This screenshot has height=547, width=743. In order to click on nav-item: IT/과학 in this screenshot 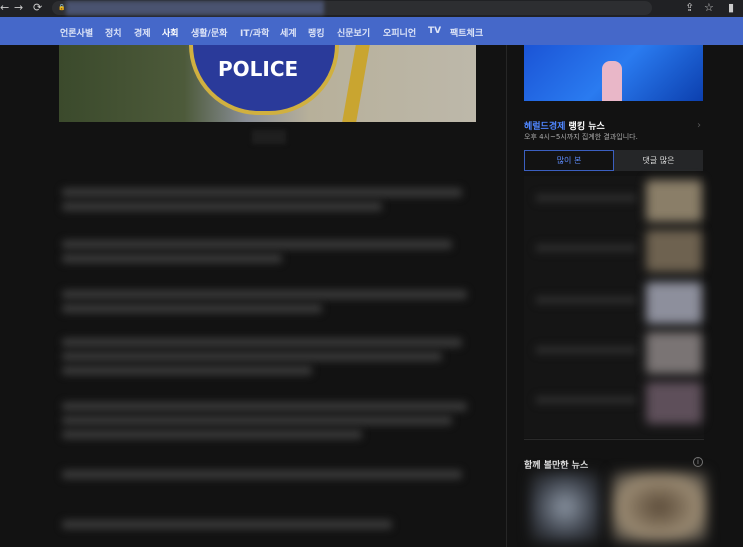, I will do `click(254, 32)`.